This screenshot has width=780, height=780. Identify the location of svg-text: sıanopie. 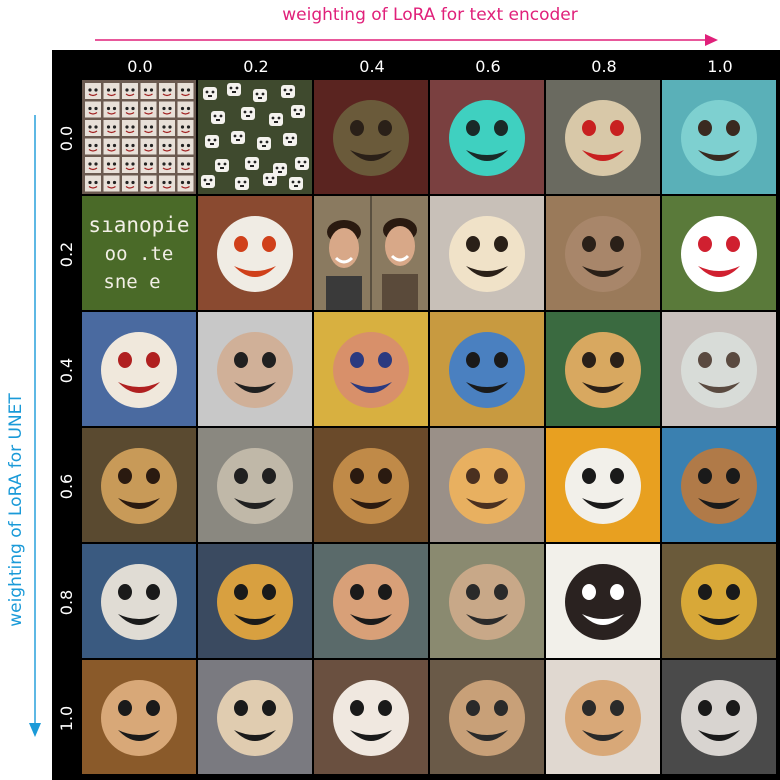
(138, 225).